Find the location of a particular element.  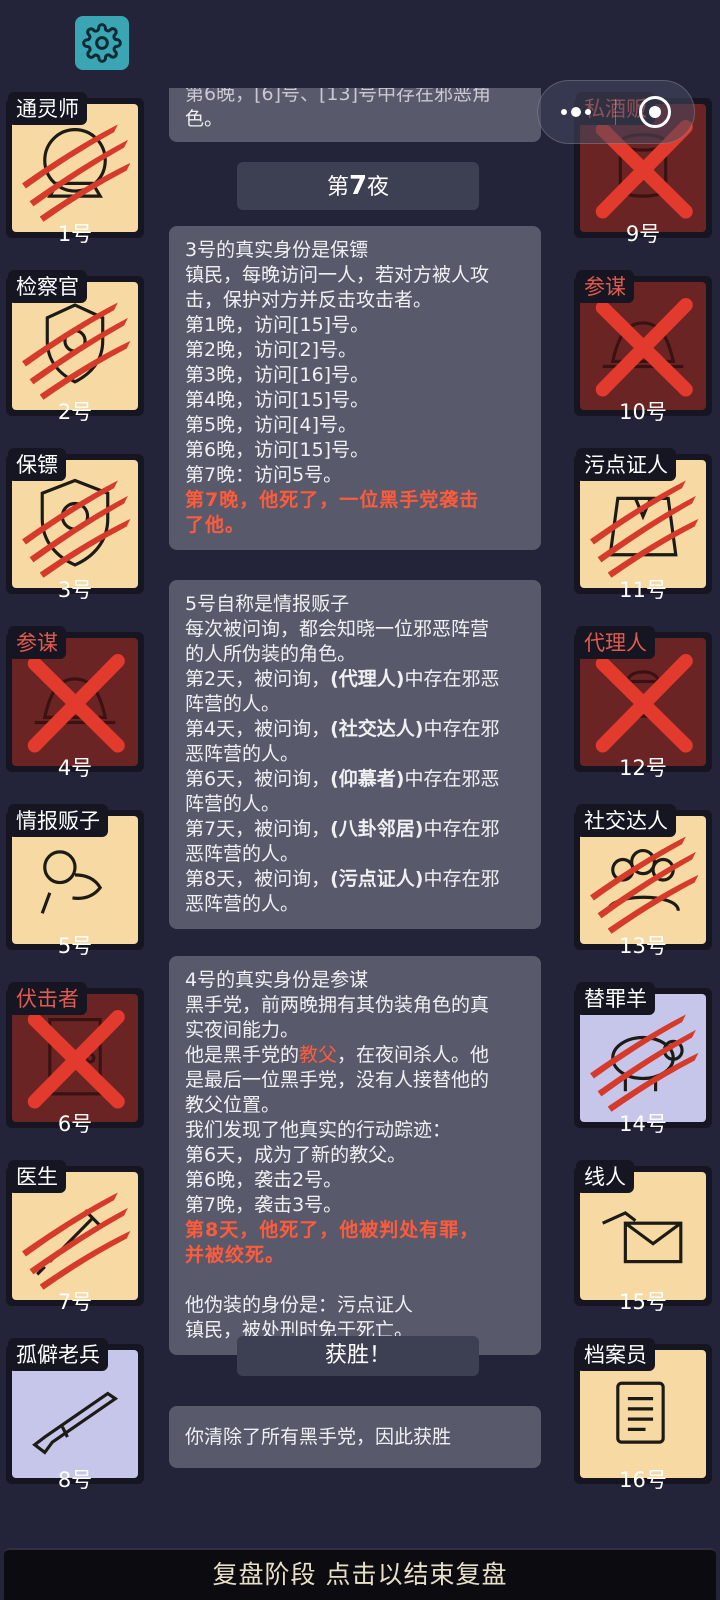

eliminated-cross-mark is located at coordinates (644, 703).